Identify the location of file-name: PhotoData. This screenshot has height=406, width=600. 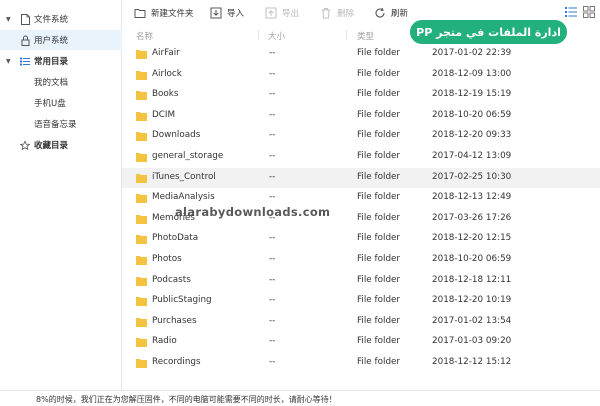
(175, 238).